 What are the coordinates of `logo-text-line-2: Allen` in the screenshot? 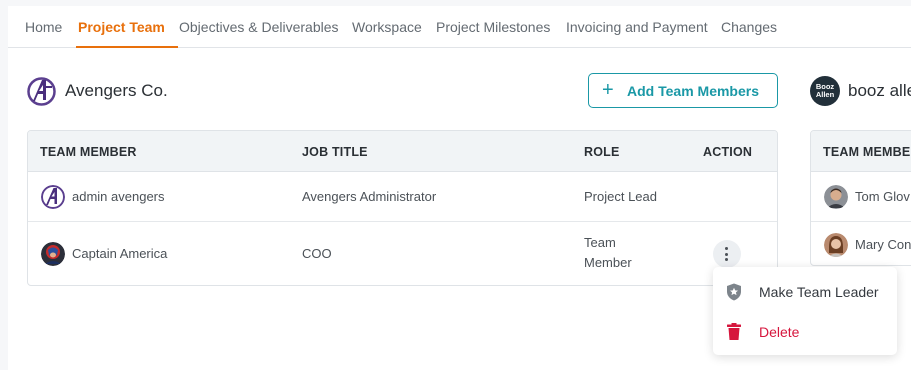 It's located at (825, 94).